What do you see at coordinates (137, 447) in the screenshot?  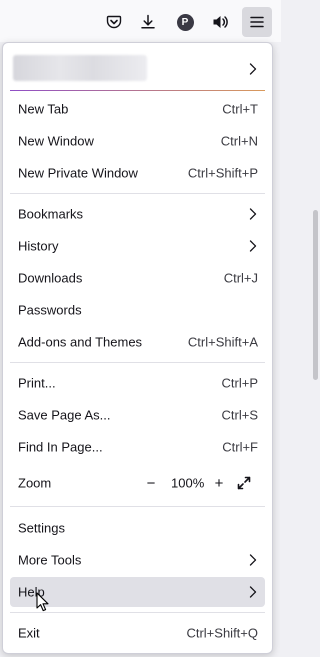 I see `menu-item-find-in-page: Find In Page... Ctrl+F` at bounding box center [137, 447].